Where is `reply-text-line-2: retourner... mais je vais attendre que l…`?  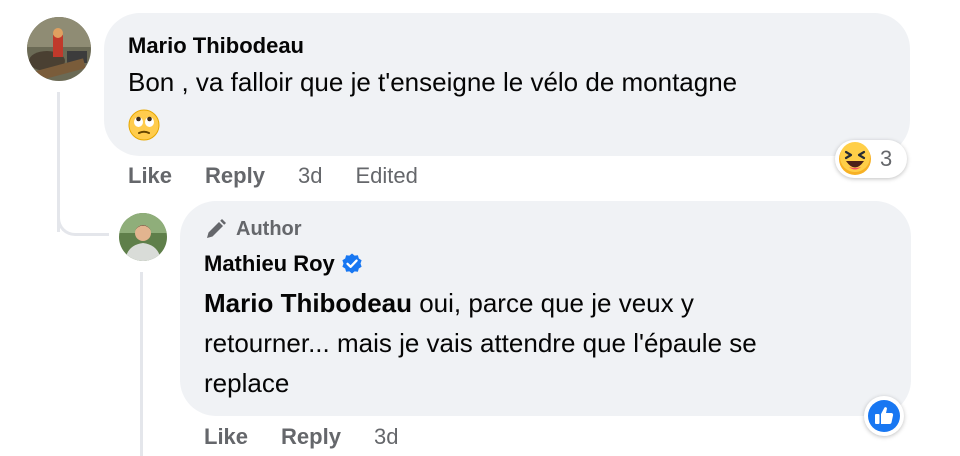 reply-text-line-2: retourner... mais je vais attendre que l… is located at coordinates (480, 343).